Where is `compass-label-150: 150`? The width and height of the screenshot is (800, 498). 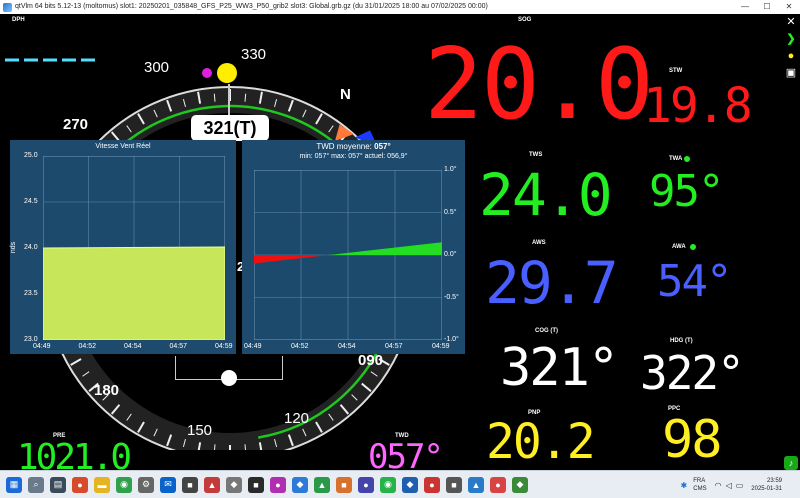
compass-label-150: 150 is located at coordinates (200, 430).